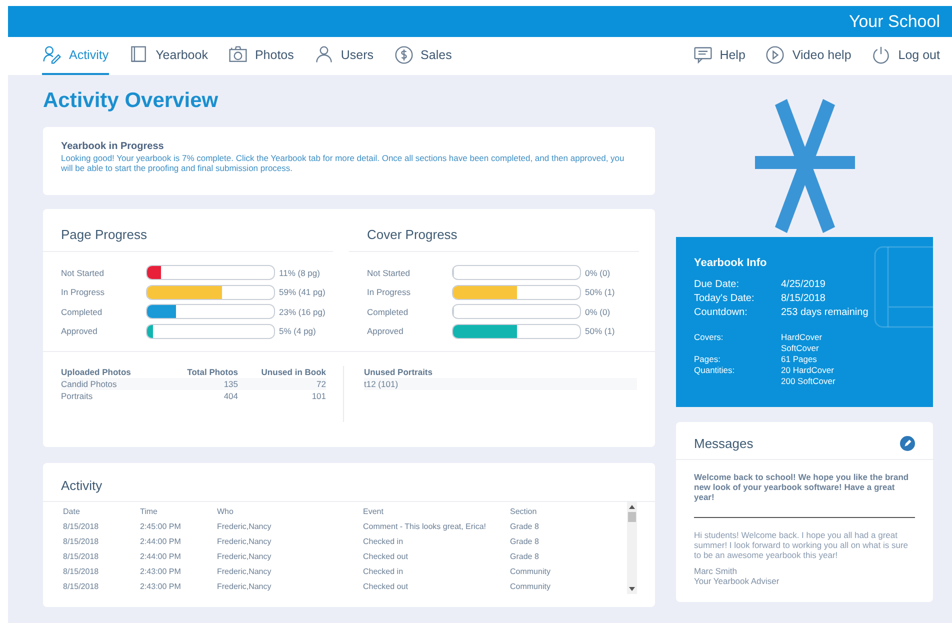  Describe the element at coordinates (494, 230) in the screenshot. I see `section-title: Cover Progress` at that location.